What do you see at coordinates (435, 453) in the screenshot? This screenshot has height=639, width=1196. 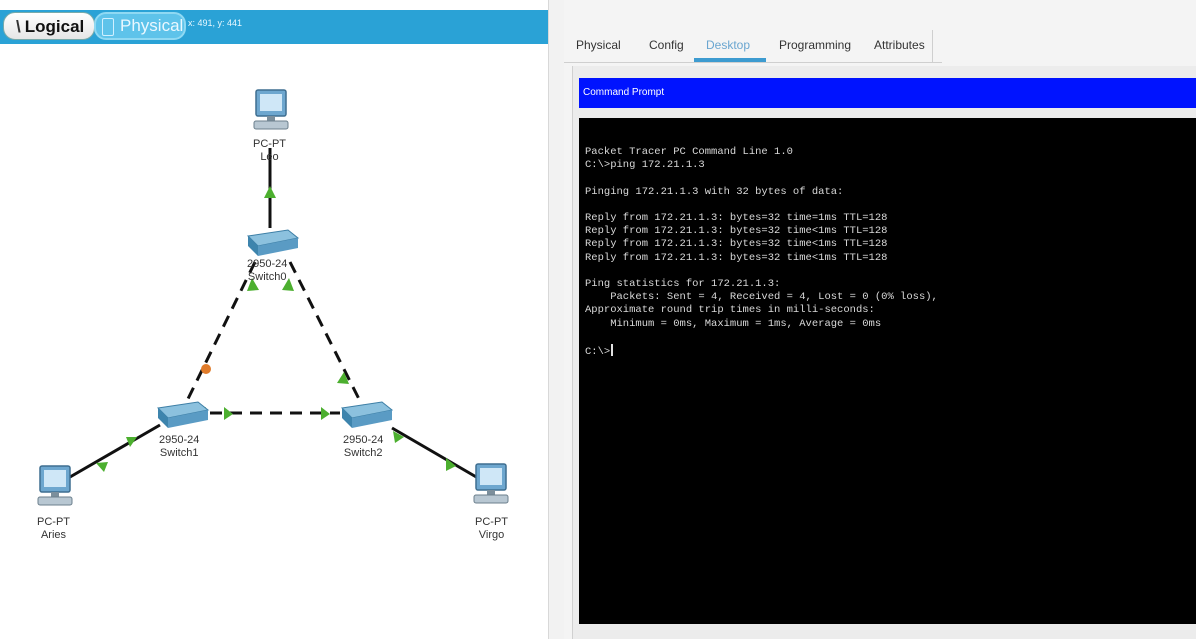 I see `link-switch2-virgo` at bounding box center [435, 453].